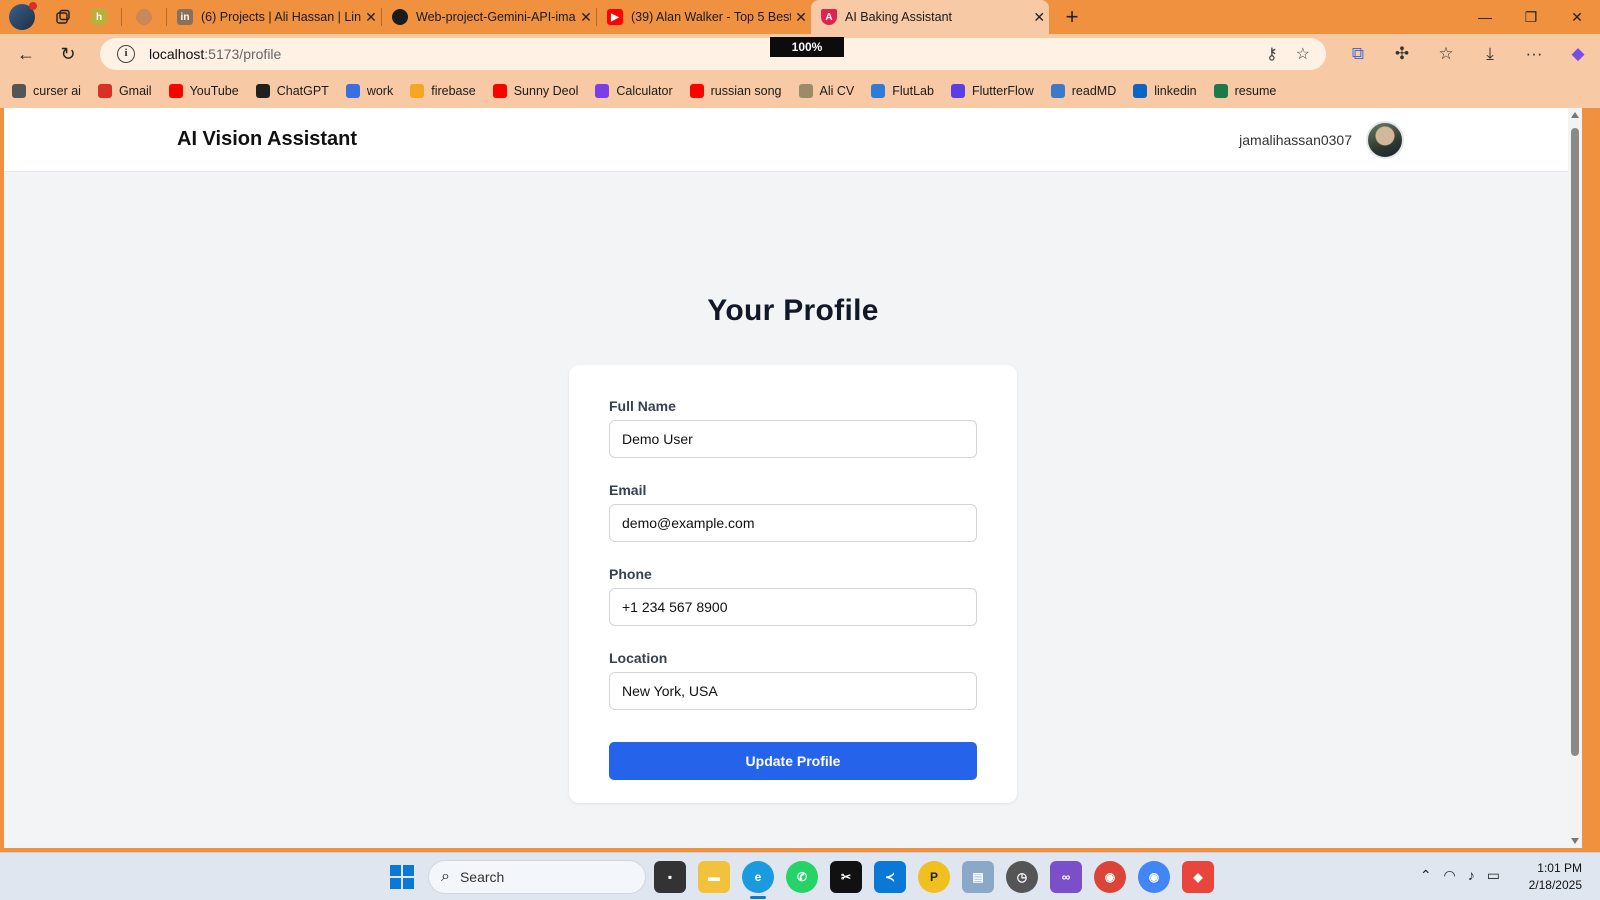  Describe the element at coordinates (1493, 875) in the screenshot. I see `battery-icon: ▭` at that location.